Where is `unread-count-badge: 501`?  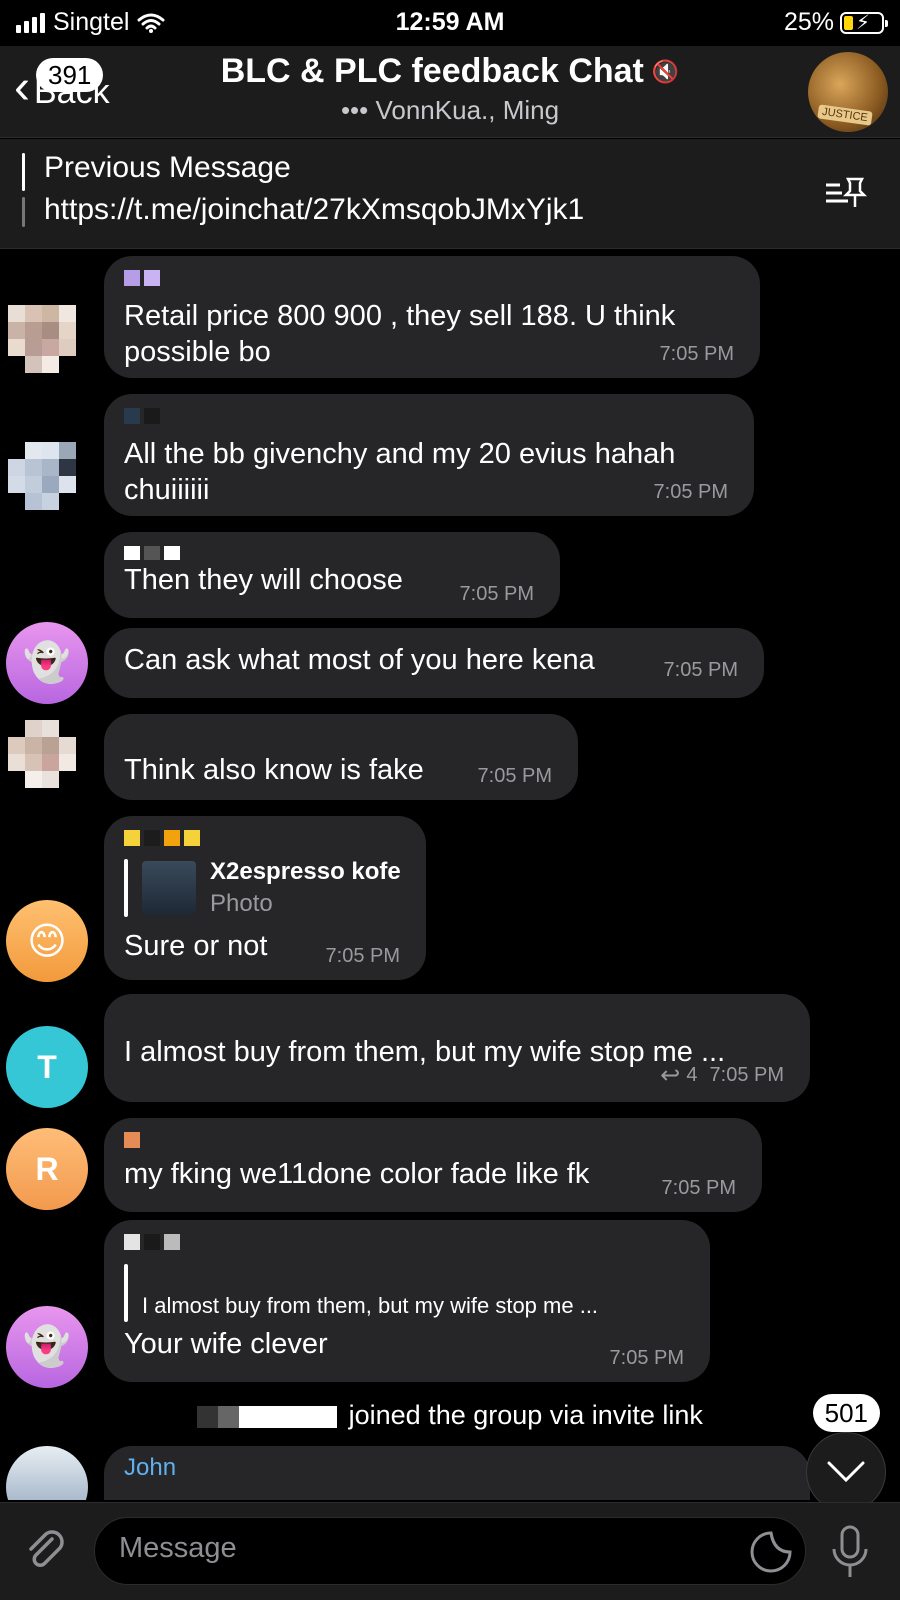
unread-count-badge: 501 is located at coordinates (846, 1413).